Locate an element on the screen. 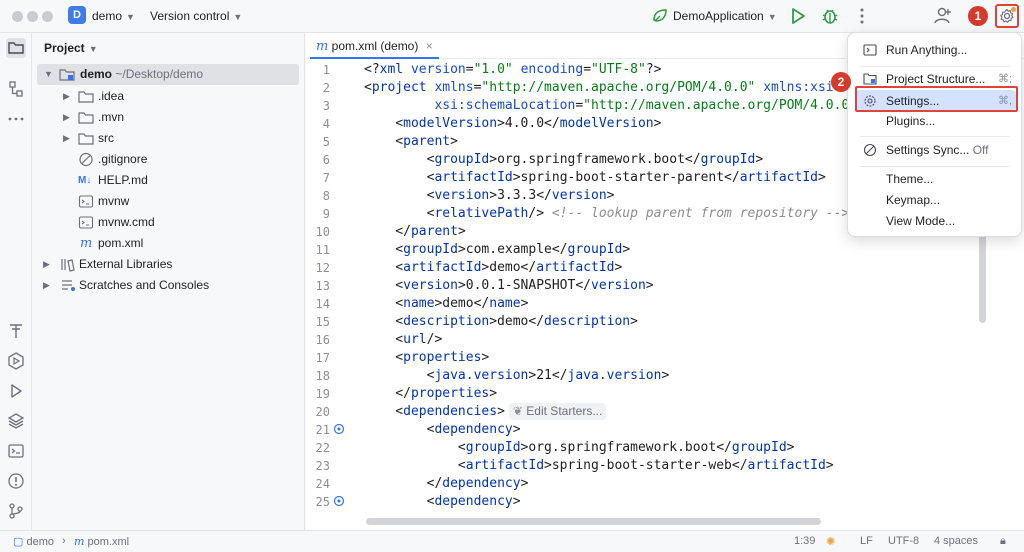 The height and width of the screenshot is (552, 1024). tree-item-scratches: ▶ Scratches and Consoles is located at coordinates (168, 285).